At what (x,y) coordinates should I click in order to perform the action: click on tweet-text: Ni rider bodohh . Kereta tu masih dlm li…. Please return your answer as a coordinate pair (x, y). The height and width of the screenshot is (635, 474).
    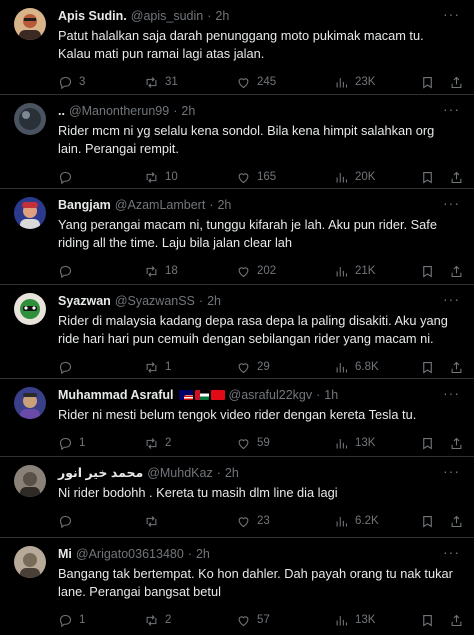
    Looking at the image, I should click on (198, 492).